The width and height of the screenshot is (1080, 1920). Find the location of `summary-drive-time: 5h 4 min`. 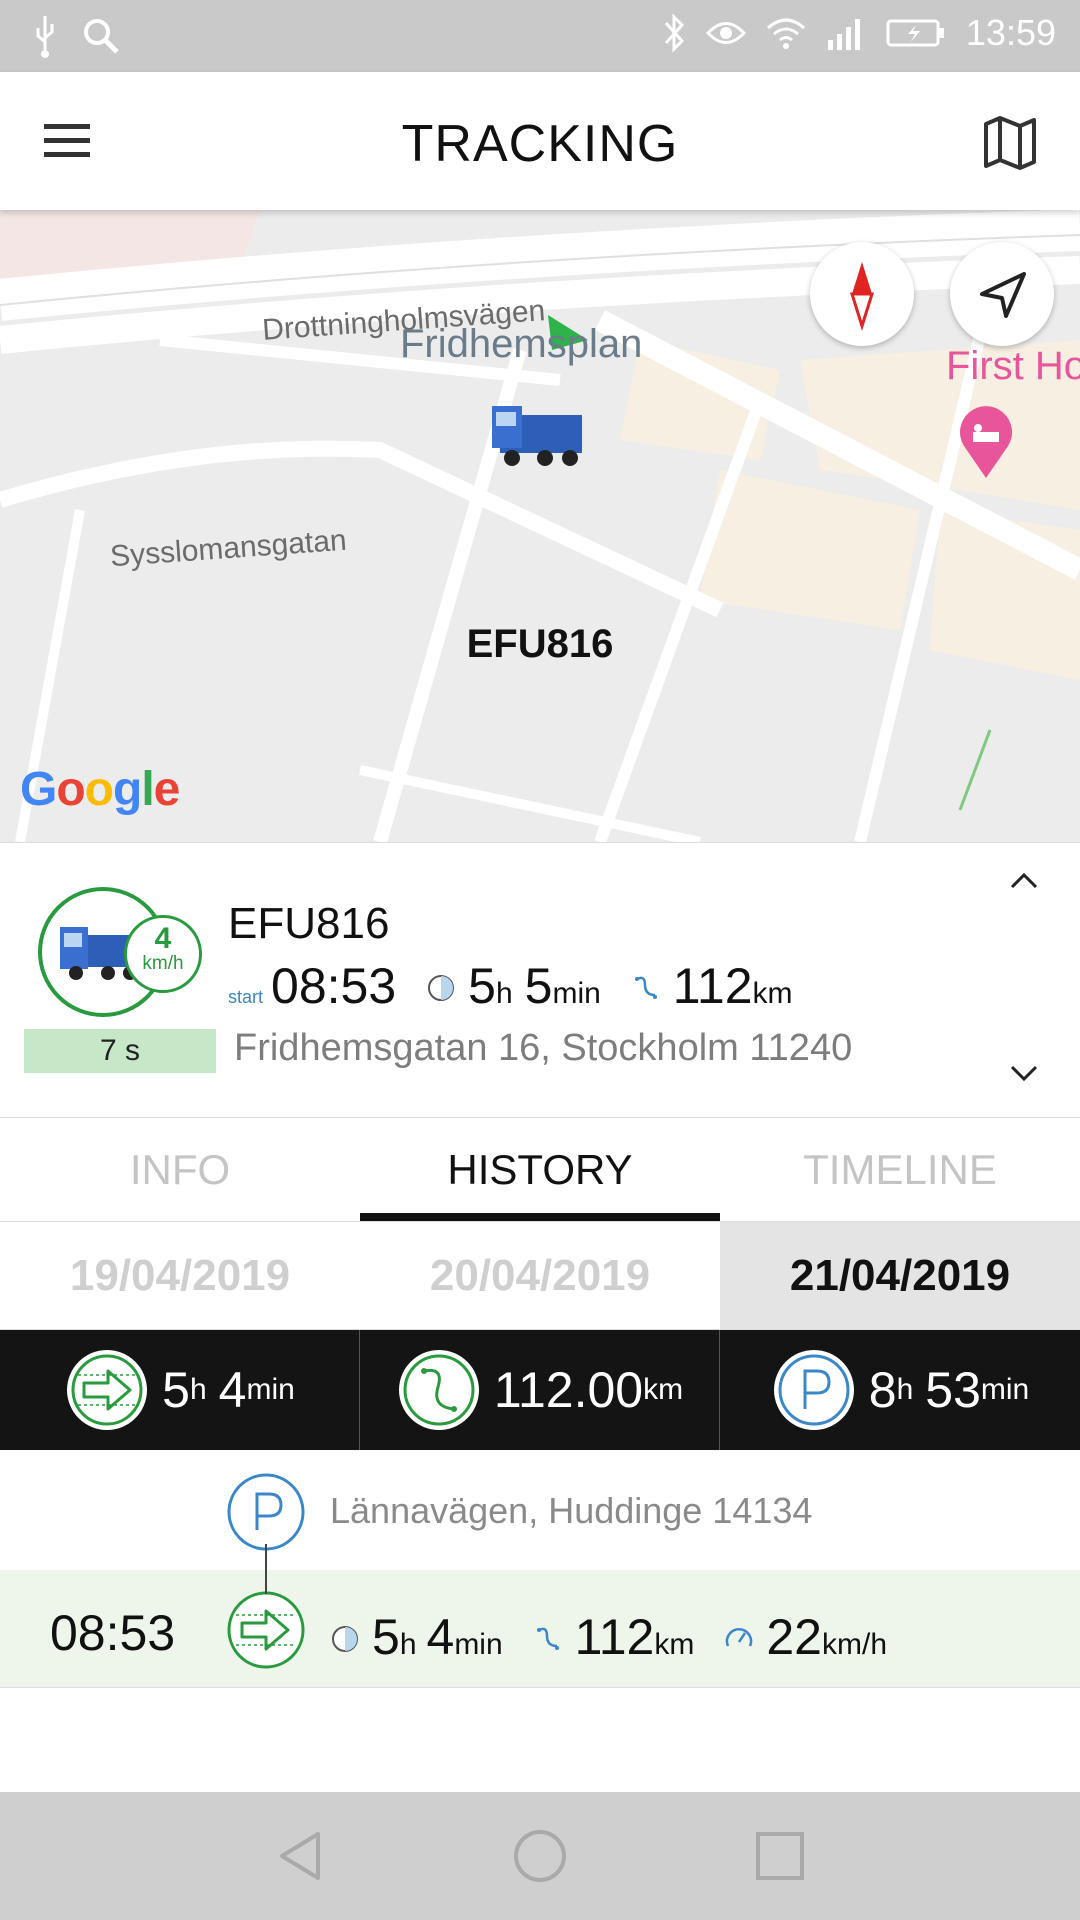

summary-drive-time: 5h 4 min is located at coordinates (180, 1390).